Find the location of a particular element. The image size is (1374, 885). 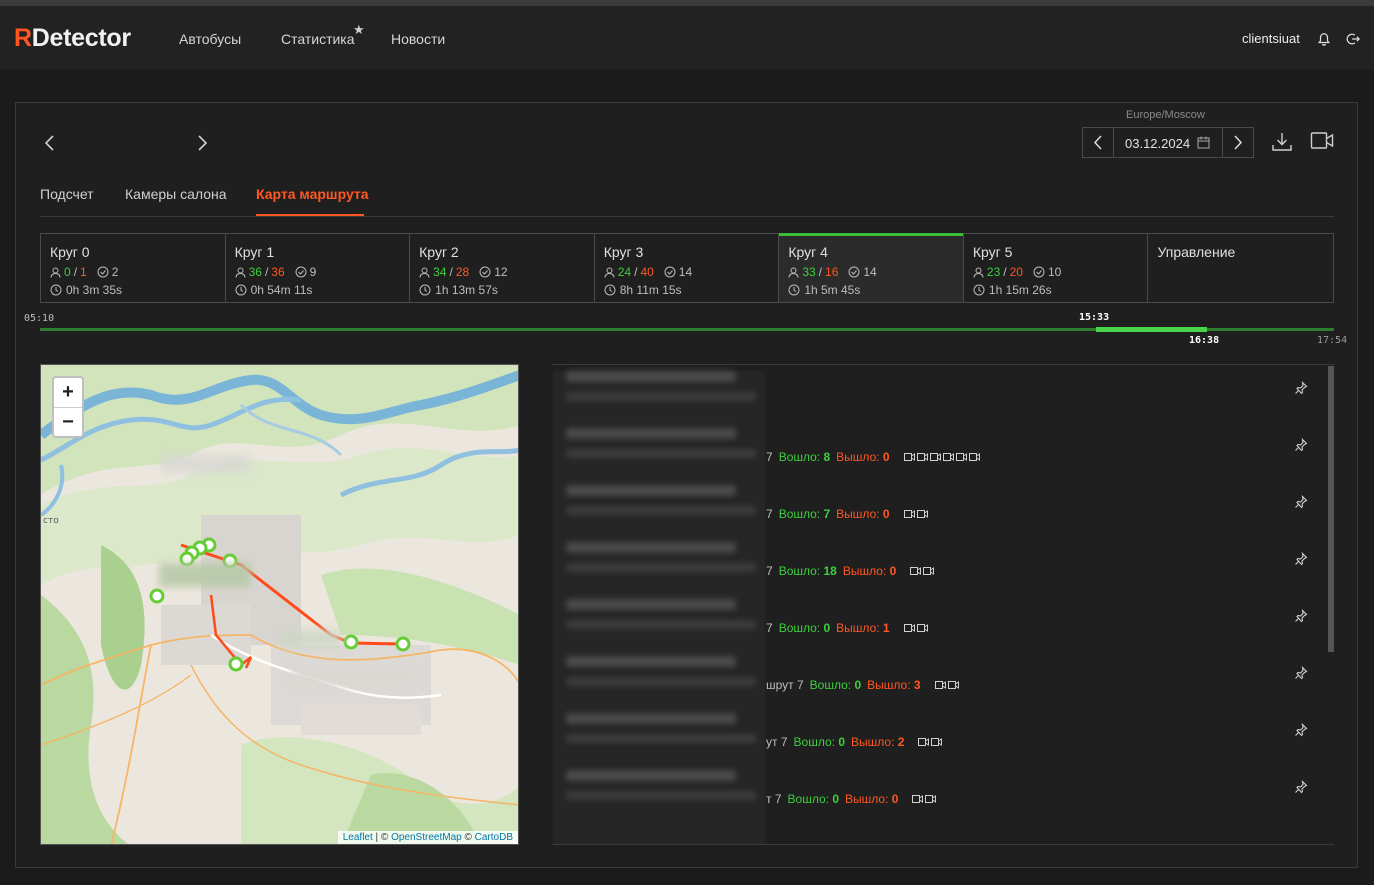

carto-link: CartoDB is located at coordinates (494, 837).